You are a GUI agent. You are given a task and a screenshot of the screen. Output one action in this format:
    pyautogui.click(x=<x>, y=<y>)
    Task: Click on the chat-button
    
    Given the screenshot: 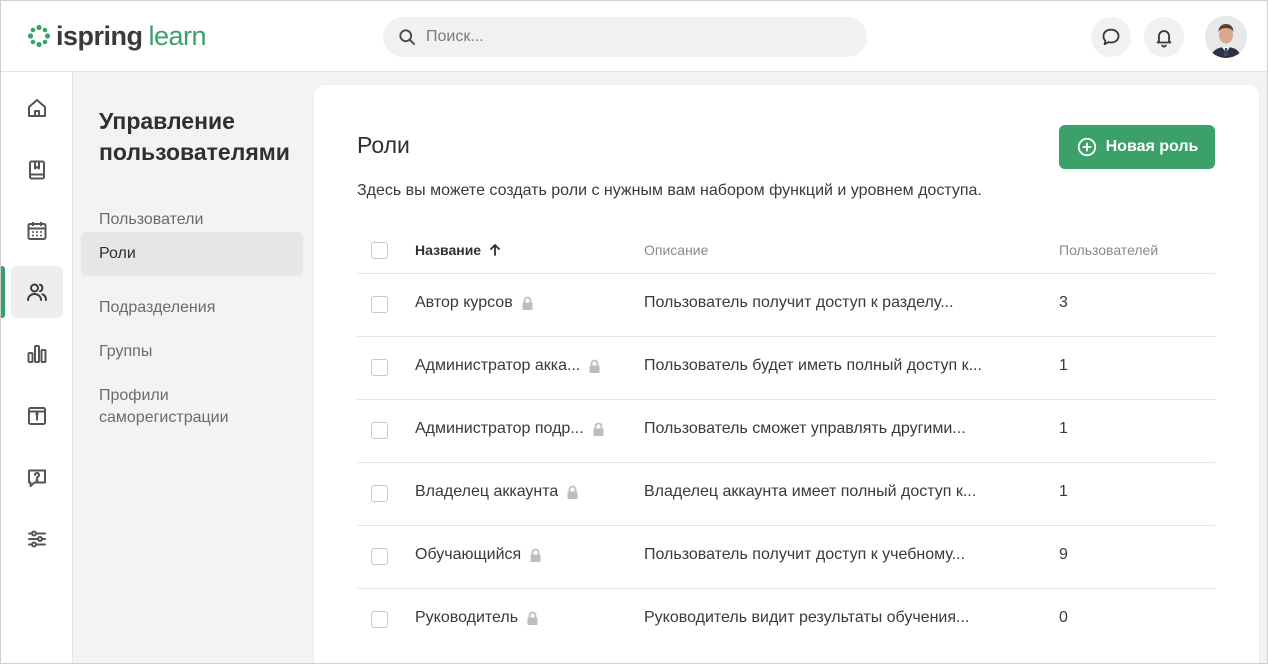 What is the action you would take?
    pyautogui.click(x=1111, y=37)
    